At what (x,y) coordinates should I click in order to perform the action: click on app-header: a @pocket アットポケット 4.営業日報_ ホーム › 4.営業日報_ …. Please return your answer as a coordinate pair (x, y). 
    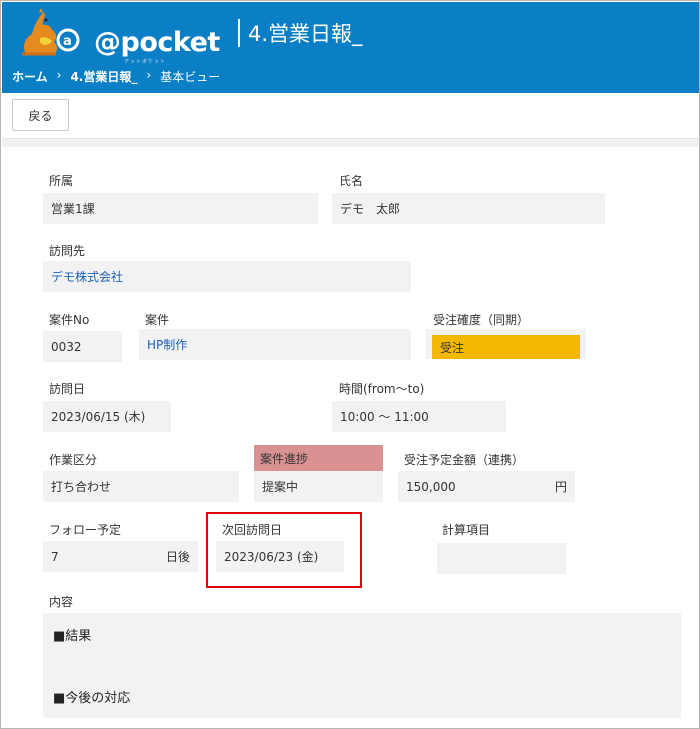
    Looking at the image, I should click on (350, 47).